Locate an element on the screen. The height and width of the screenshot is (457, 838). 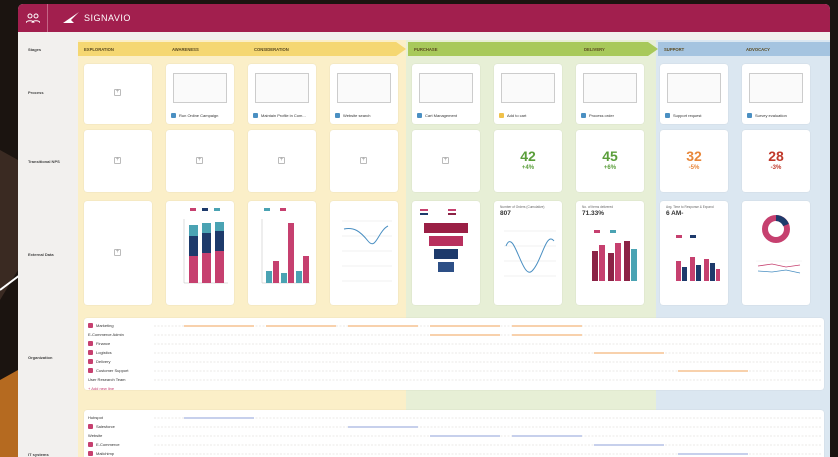
row-label-org: Organization is located at coordinates (40, 357).